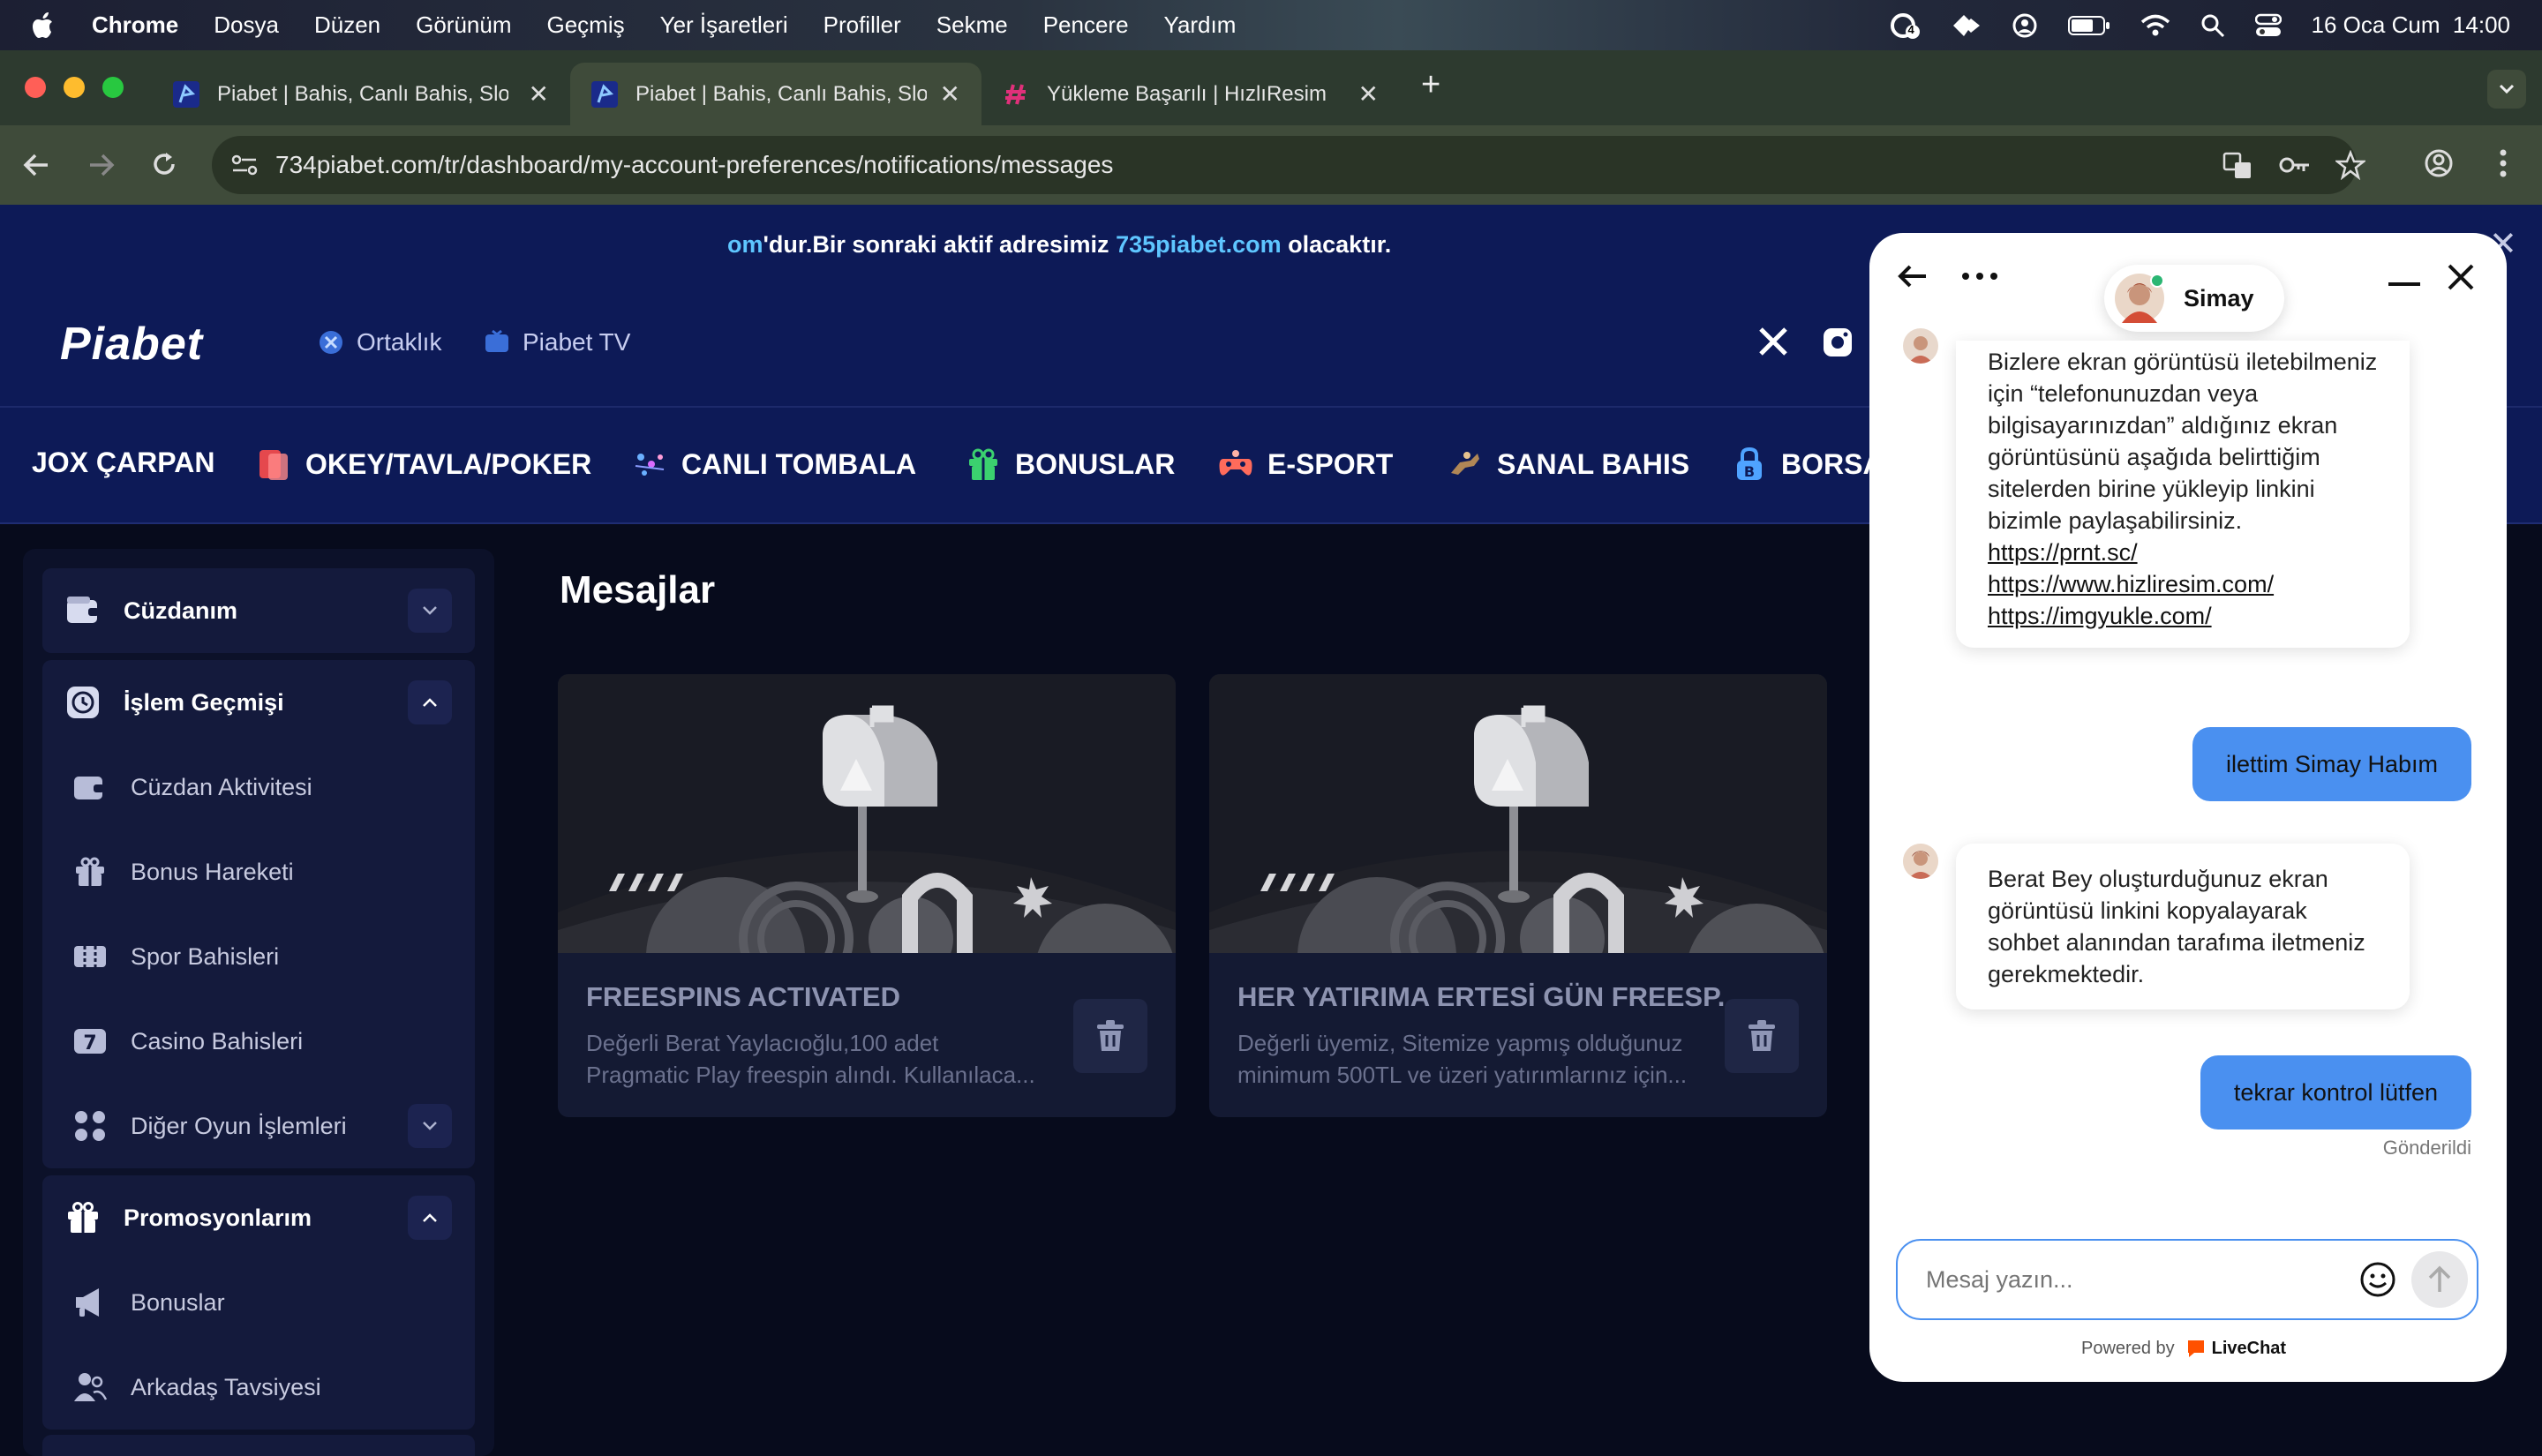  What do you see at coordinates (74, 87) in the screenshot?
I see `minimize-window-button` at bounding box center [74, 87].